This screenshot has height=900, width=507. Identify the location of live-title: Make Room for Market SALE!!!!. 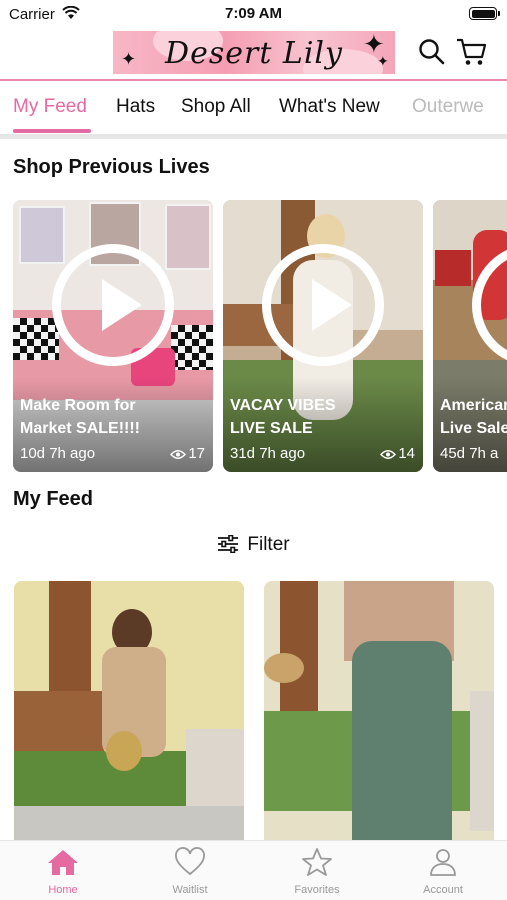
(80, 417).